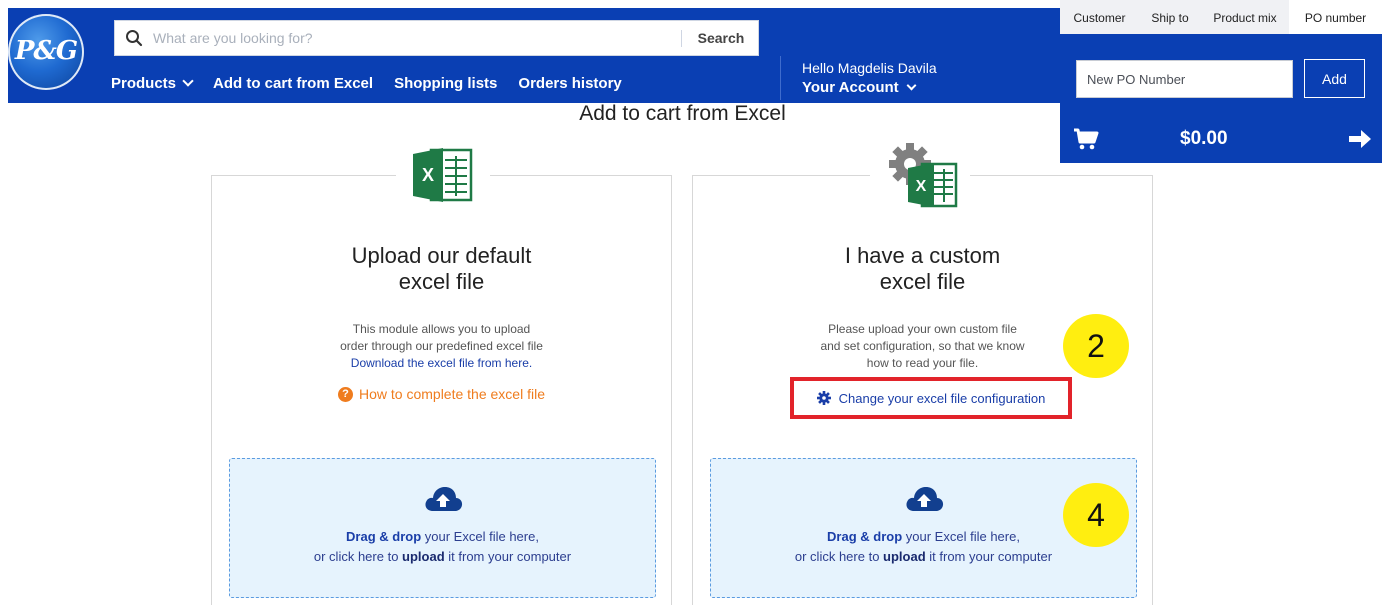  I want to click on search-divider, so click(681, 38).